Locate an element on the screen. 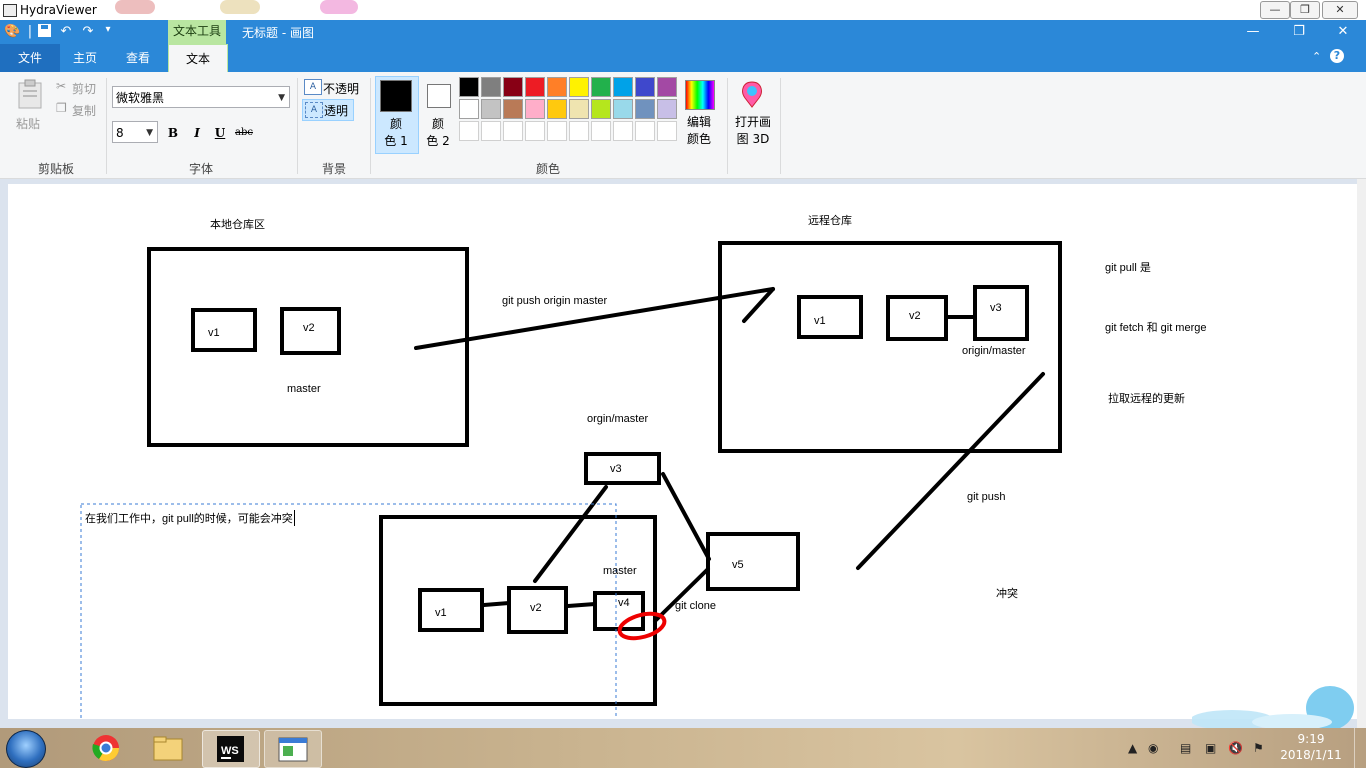 This screenshot has height=770, width=1366. tab-file: 文件 is located at coordinates (30, 58).